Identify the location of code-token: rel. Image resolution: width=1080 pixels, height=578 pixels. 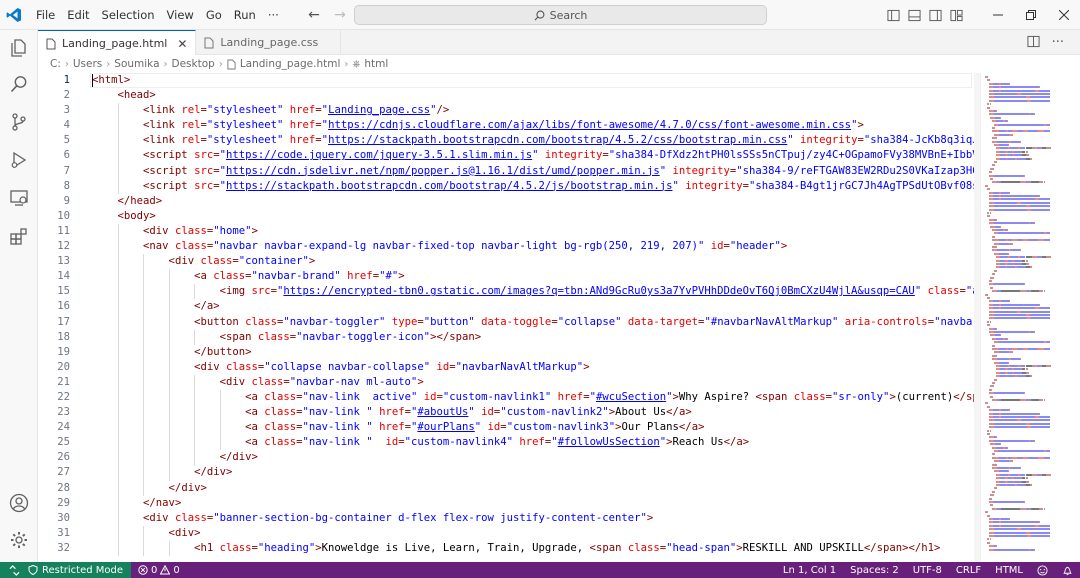
(191, 125).